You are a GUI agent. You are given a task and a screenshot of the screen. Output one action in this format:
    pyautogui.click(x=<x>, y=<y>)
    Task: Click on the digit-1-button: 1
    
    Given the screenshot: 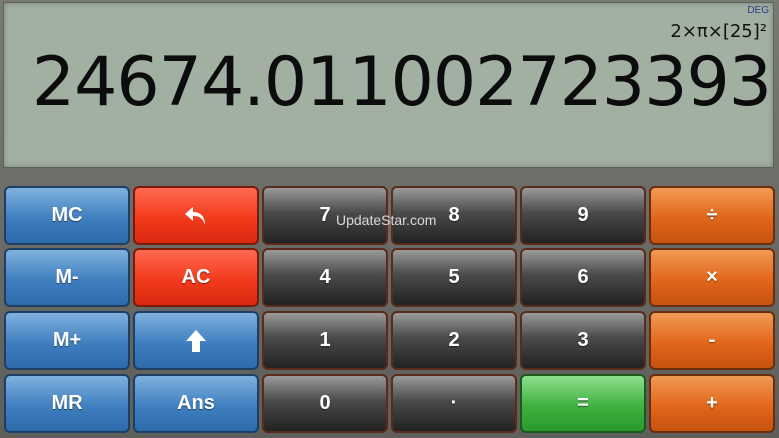 What is the action you would take?
    pyautogui.click(x=325, y=340)
    